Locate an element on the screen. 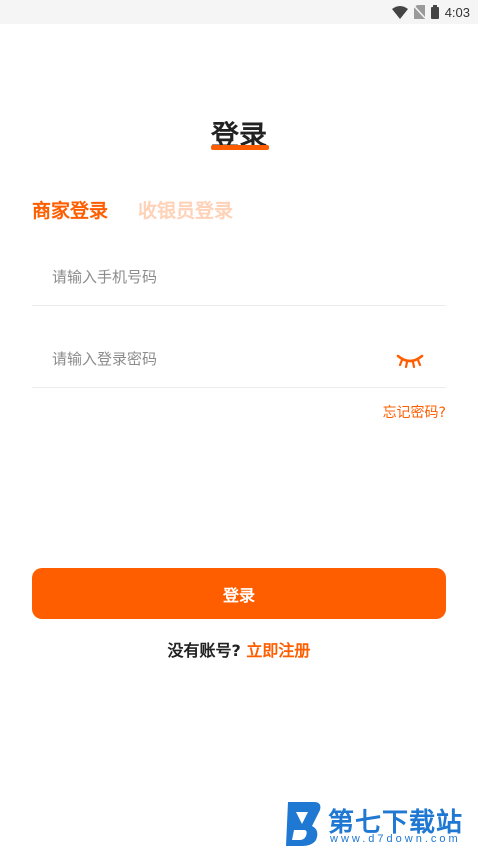 The width and height of the screenshot is (478, 850). status-icons: 4:03 is located at coordinates (430, 12).